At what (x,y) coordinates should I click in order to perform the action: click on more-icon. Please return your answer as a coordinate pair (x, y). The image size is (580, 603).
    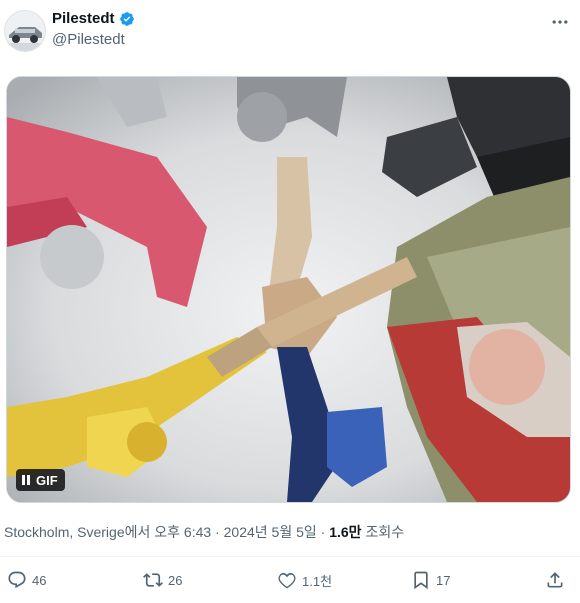
    Looking at the image, I should click on (560, 22).